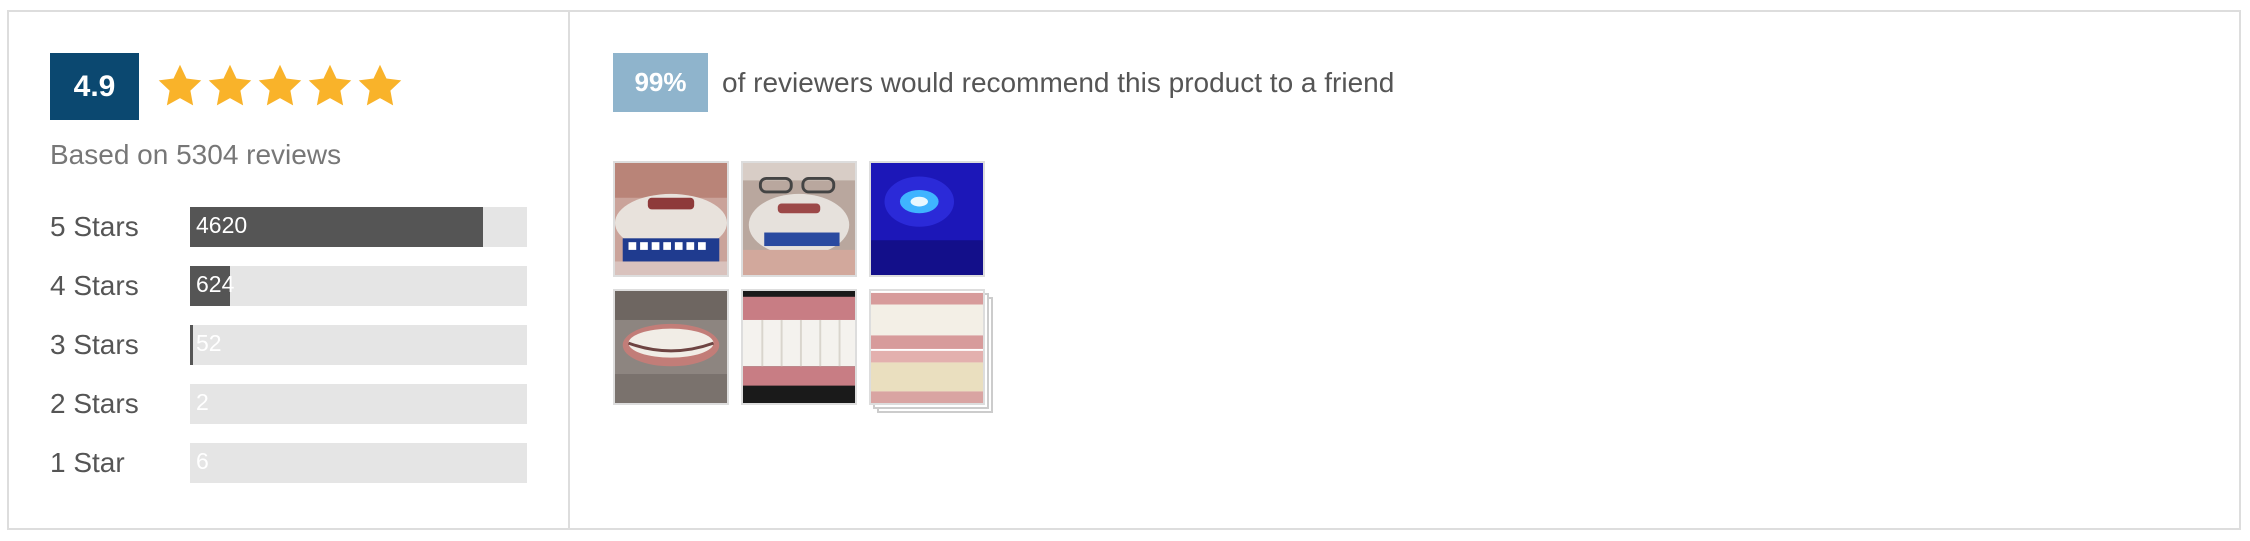  I want to click on rating-bar: 4620, so click(358, 227).